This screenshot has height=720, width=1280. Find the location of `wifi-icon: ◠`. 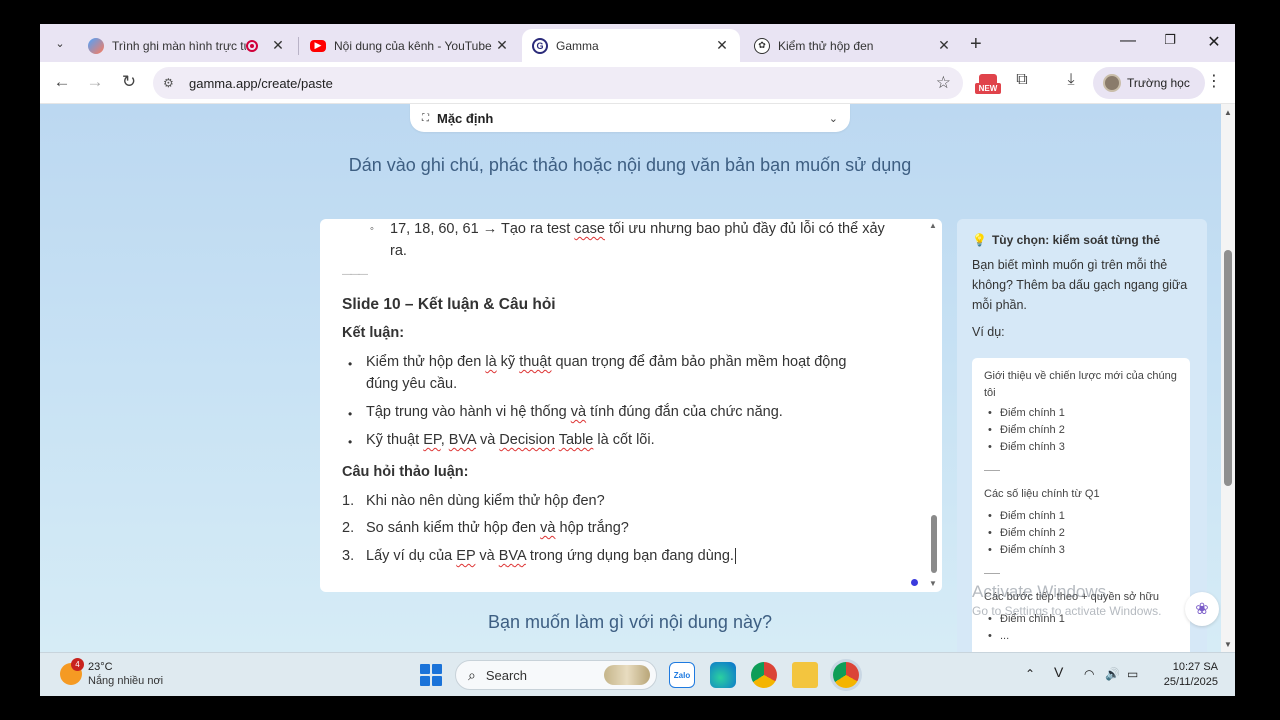

wifi-icon: ◠ is located at coordinates (1089, 674).